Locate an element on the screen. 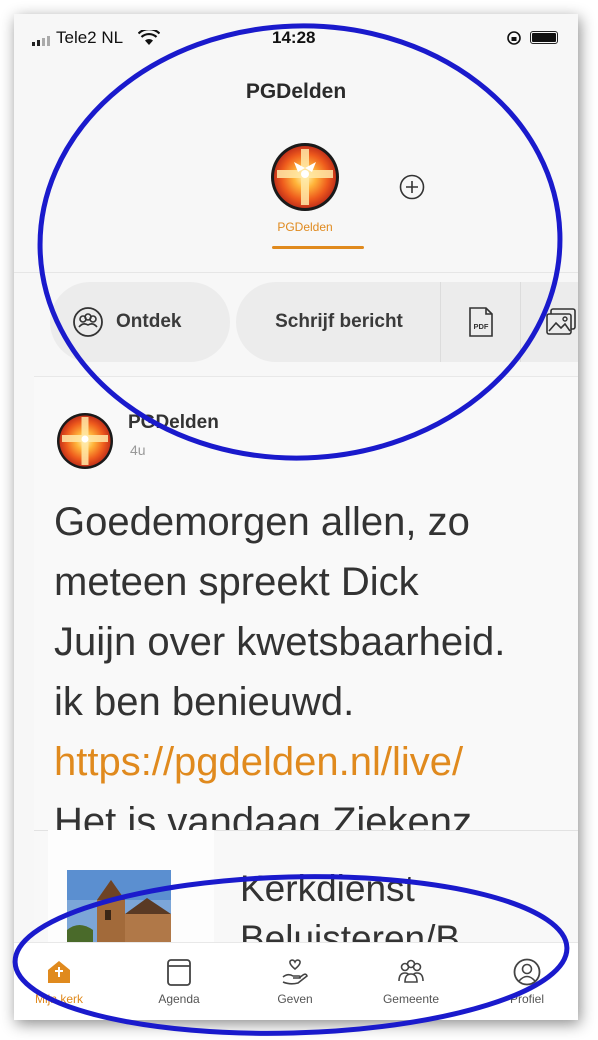 The width and height of the screenshot is (598, 1040). image-icon is located at coordinates (560, 321).